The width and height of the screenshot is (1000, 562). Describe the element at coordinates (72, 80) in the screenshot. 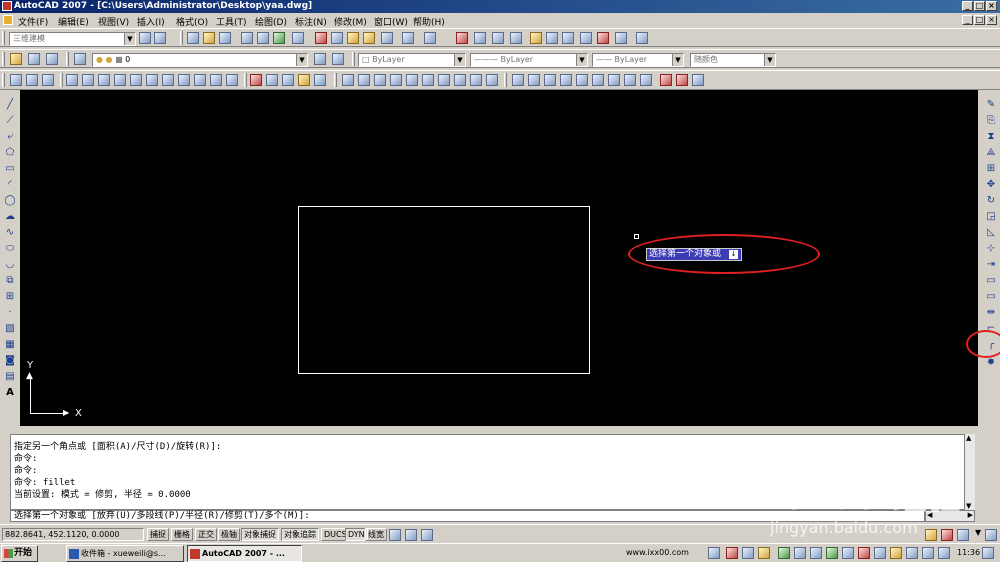

I see `ucs-icon` at that location.